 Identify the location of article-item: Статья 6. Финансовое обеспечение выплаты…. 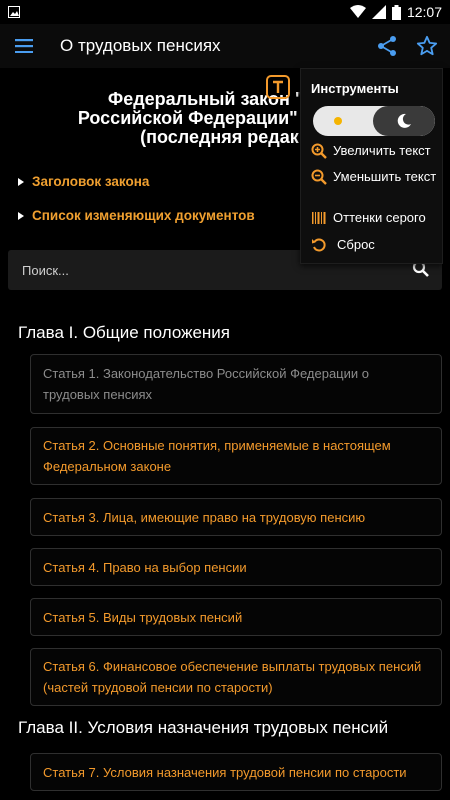
(236, 677).